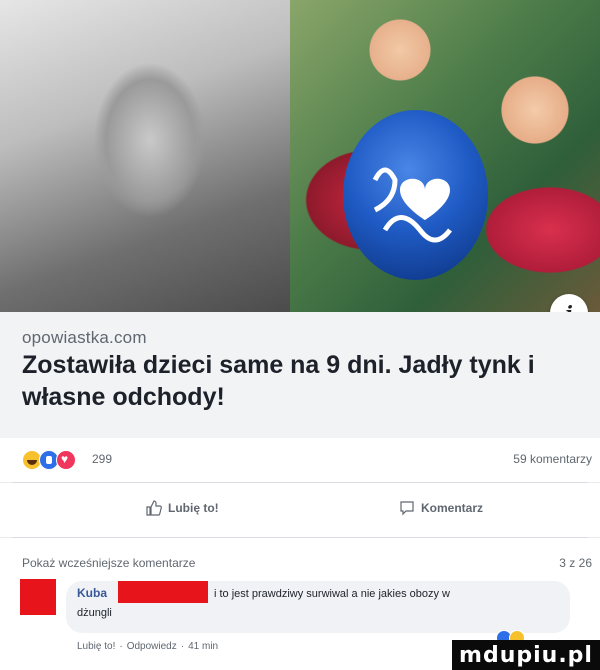 The image size is (600, 670). What do you see at coordinates (94, 613) in the screenshot?
I see `comment-text-line2: dżungli` at bounding box center [94, 613].